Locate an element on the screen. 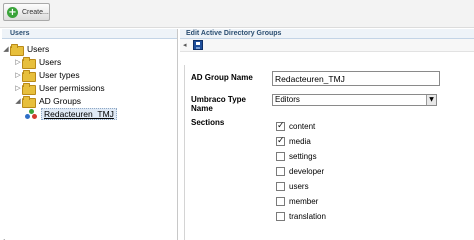 This screenshot has width=474, height=240. back-arrow-icon: ◂ is located at coordinates (185, 45).